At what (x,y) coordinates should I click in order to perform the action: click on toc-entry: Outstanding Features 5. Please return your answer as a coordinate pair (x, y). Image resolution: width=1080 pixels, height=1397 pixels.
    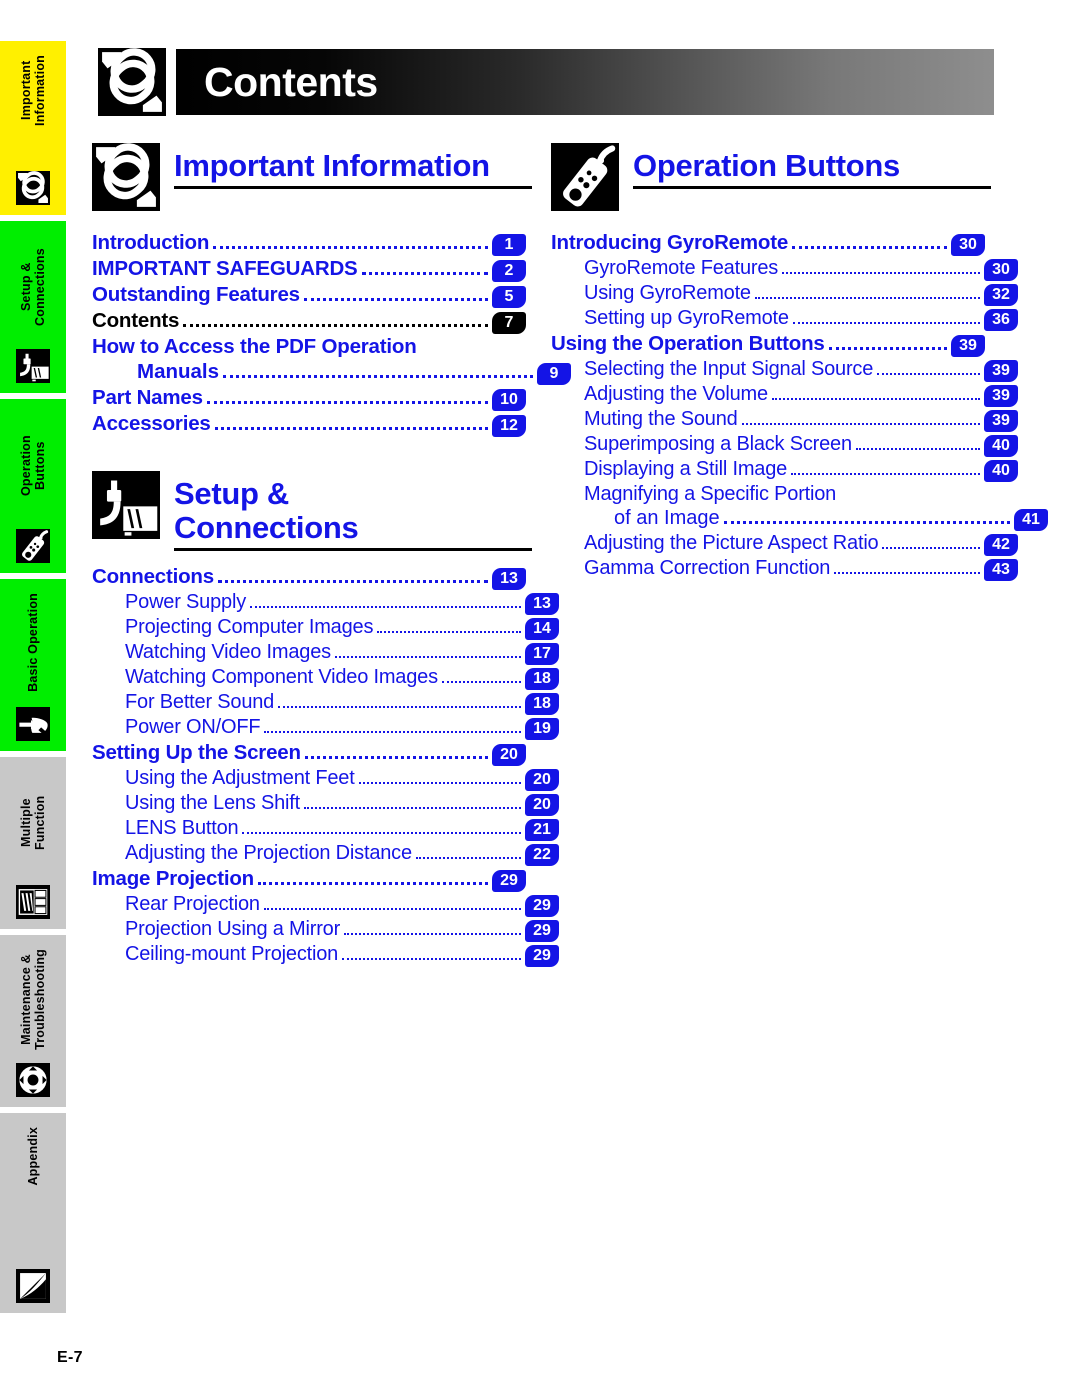
    Looking at the image, I should click on (312, 295).